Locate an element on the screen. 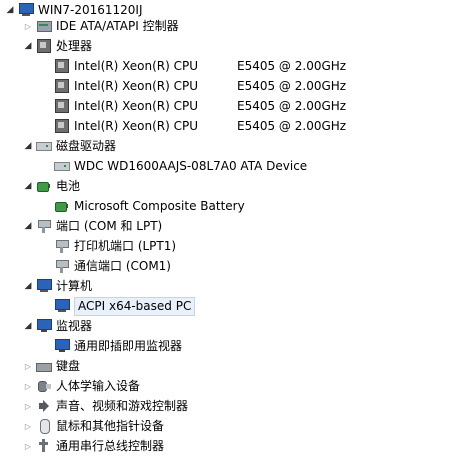 This screenshot has height=459, width=474. tree-node-usb: ▷ 通用串行总线控制器 is located at coordinates (82, 446).